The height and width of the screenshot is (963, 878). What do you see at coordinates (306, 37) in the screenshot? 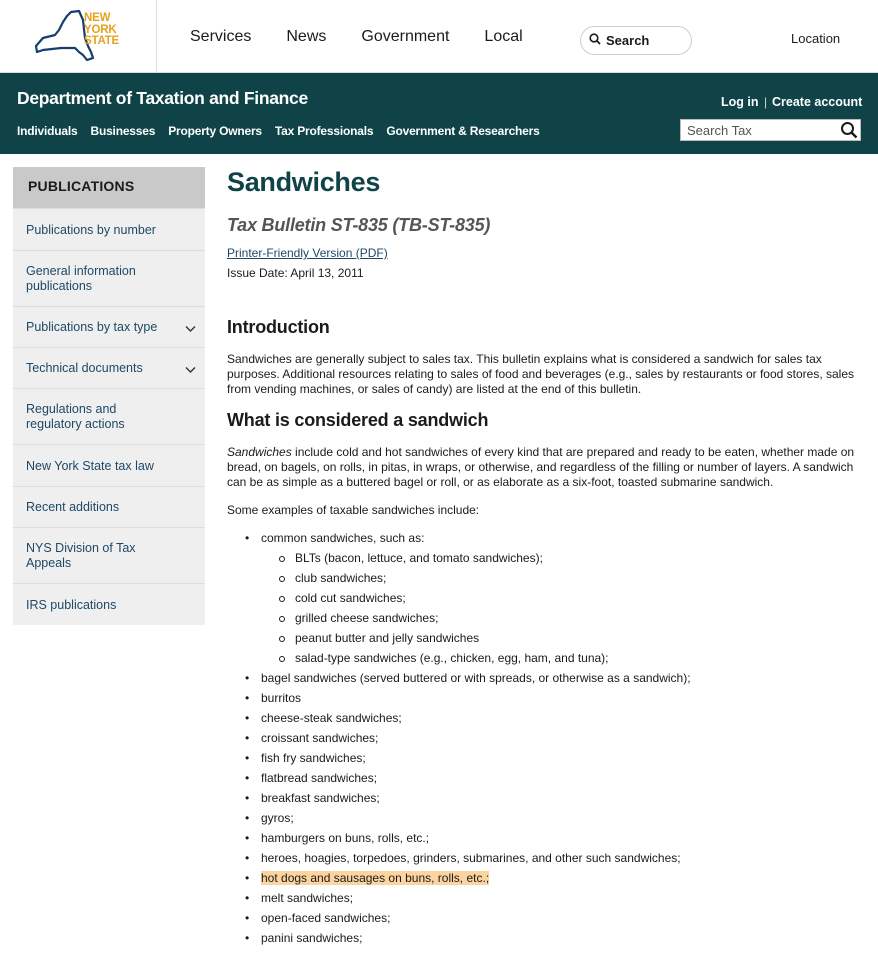
I see `nav-news: News` at bounding box center [306, 37].